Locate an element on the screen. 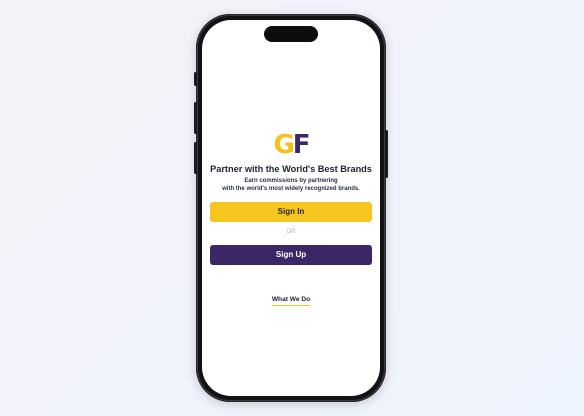 The width and height of the screenshot is (584, 416). what-we-do-link: What We Do is located at coordinates (291, 301).